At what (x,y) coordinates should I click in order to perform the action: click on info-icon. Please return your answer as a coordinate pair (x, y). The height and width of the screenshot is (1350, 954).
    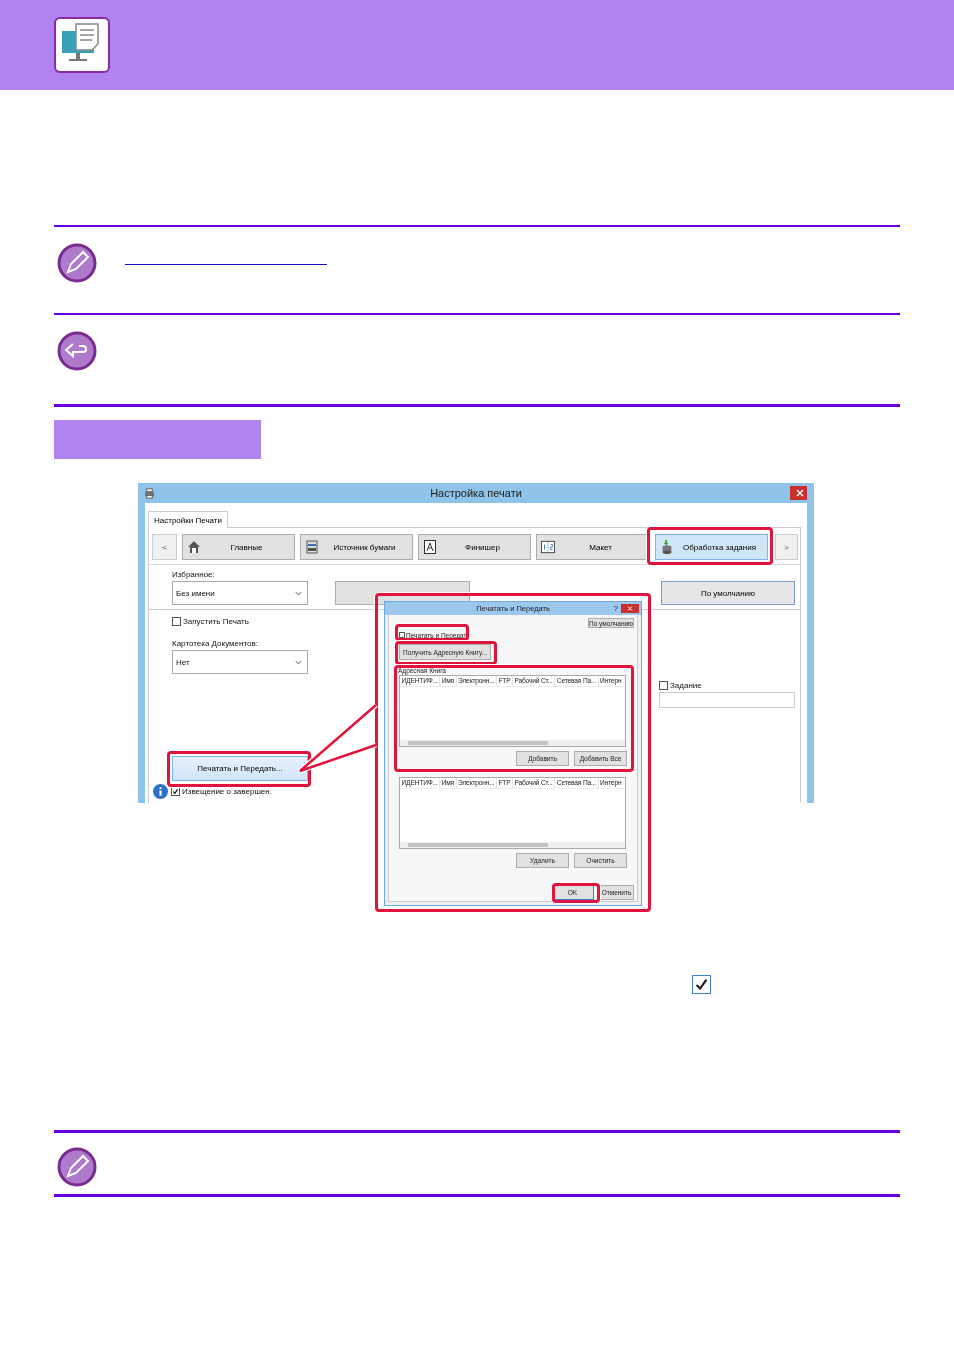
    Looking at the image, I should click on (160, 791).